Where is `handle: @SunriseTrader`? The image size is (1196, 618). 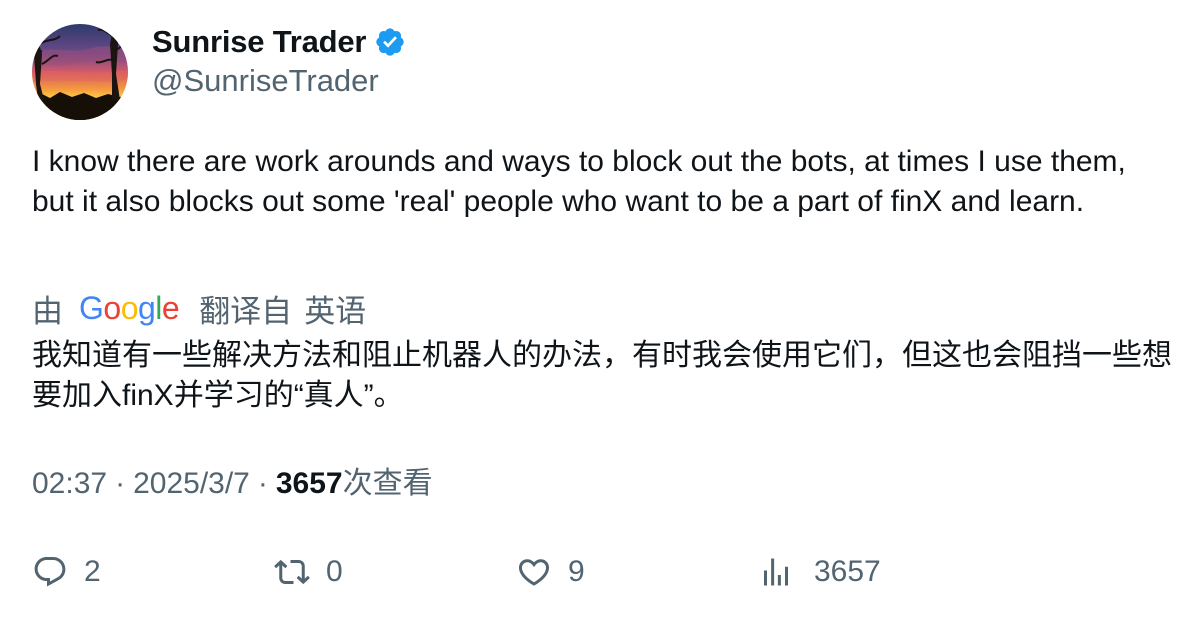
handle: @SunriseTrader is located at coordinates (279, 81).